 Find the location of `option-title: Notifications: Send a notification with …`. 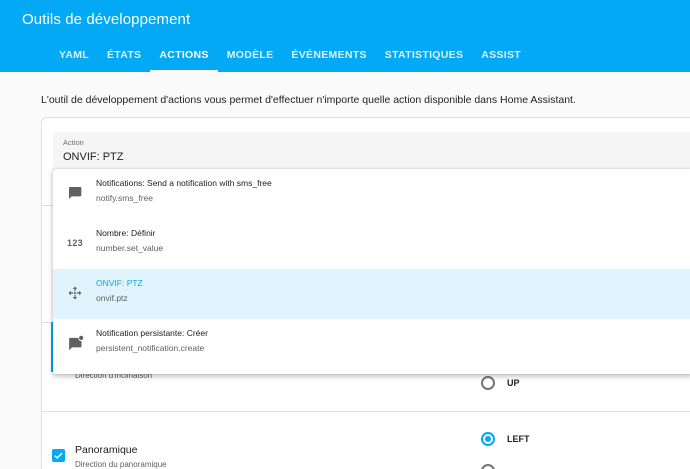

option-title: Notifications: Send a notification with … is located at coordinates (184, 183).